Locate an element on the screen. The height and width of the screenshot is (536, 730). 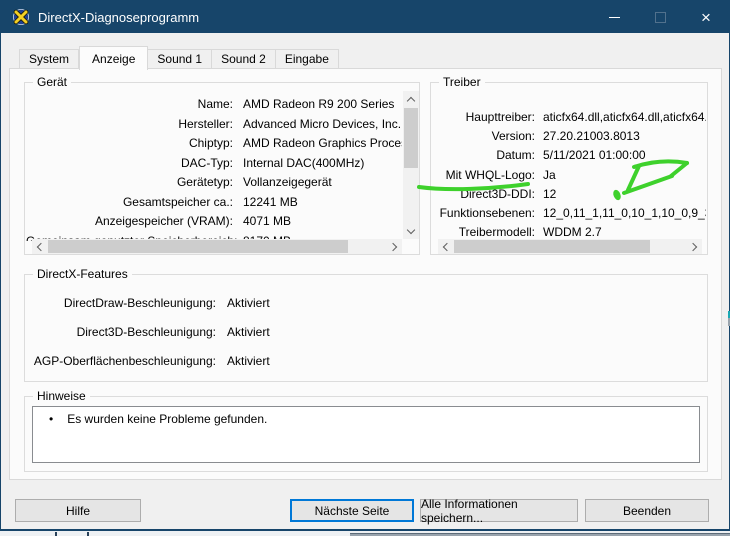
field-value: Advanced Micro Devices, Inc. is located at coordinates (322, 123).